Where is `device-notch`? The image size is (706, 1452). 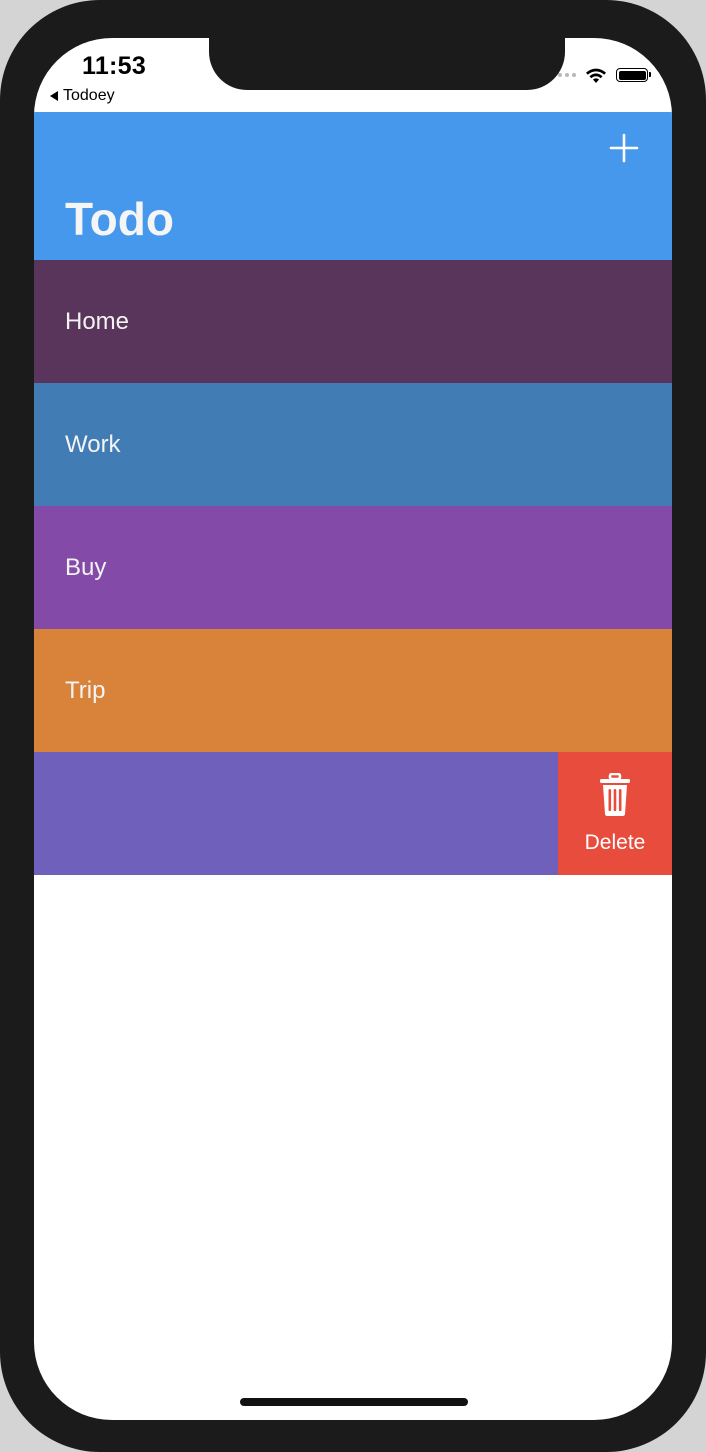
device-notch is located at coordinates (387, 64).